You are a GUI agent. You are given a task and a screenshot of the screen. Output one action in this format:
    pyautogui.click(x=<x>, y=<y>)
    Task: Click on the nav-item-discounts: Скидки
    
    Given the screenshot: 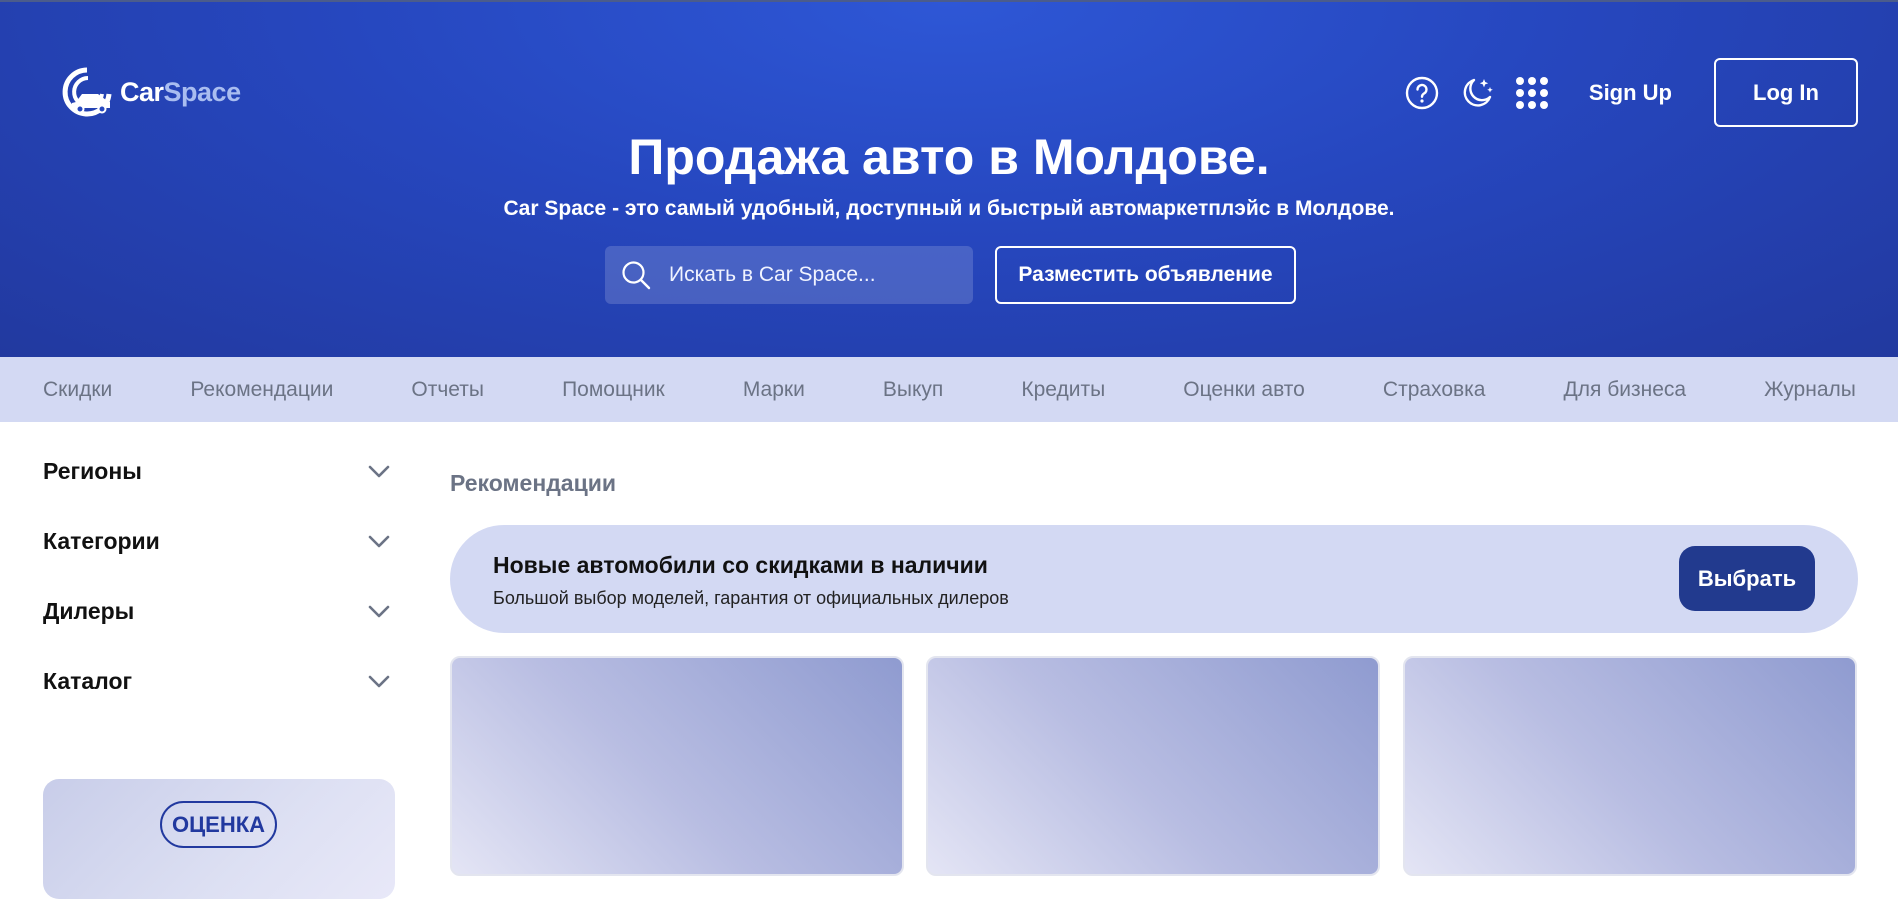 What is the action you would take?
    pyautogui.click(x=77, y=390)
    